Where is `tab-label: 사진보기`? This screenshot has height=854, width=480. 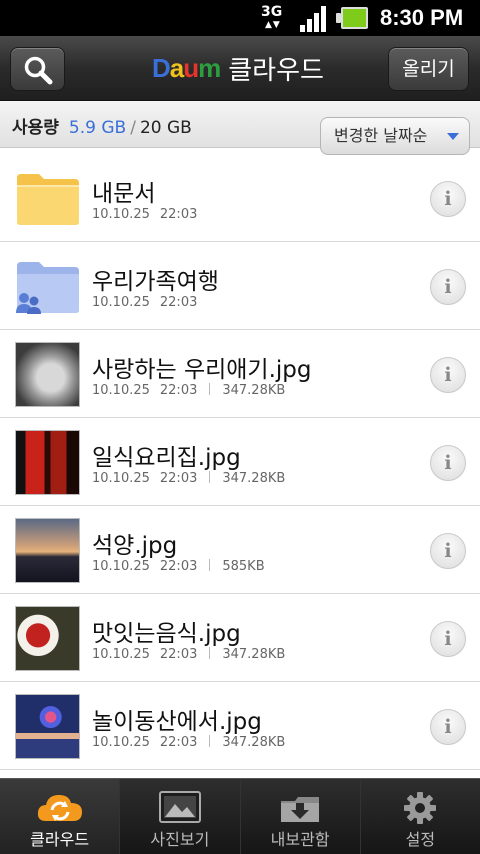
tab-label: 사진보기 is located at coordinates (180, 839).